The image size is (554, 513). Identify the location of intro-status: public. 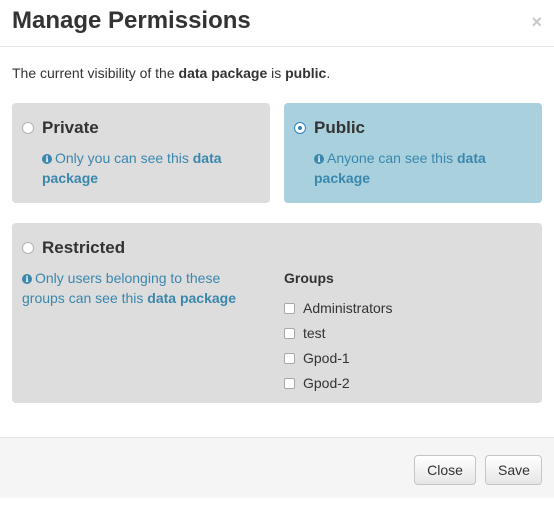
(306, 73).